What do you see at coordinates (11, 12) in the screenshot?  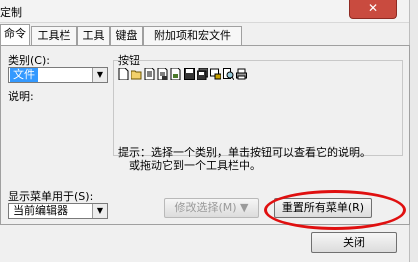 I see `window-title: 定制` at bounding box center [11, 12].